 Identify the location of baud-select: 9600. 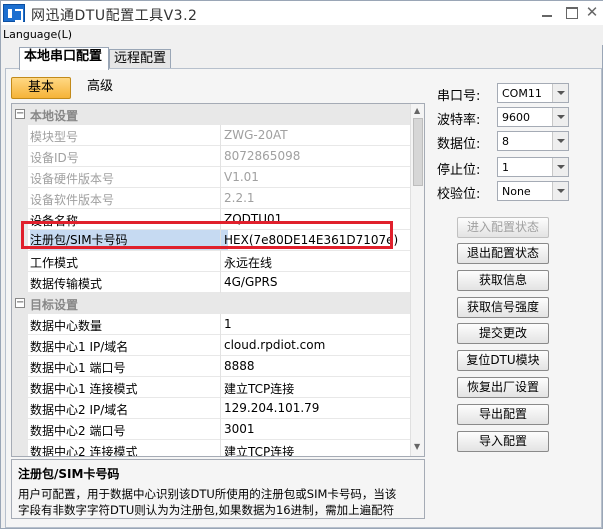
(533, 117).